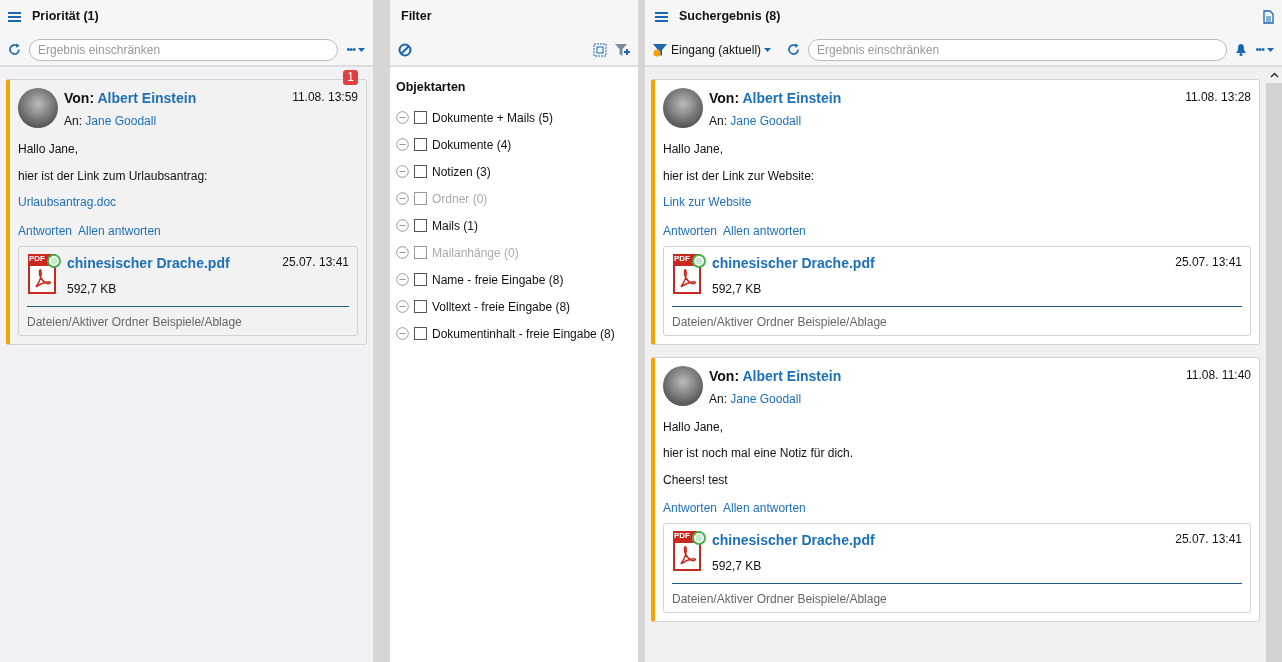  Describe the element at coordinates (493, 117) in the screenshot. I see `filter-label: Dokumente + Mails (5)` at that location.